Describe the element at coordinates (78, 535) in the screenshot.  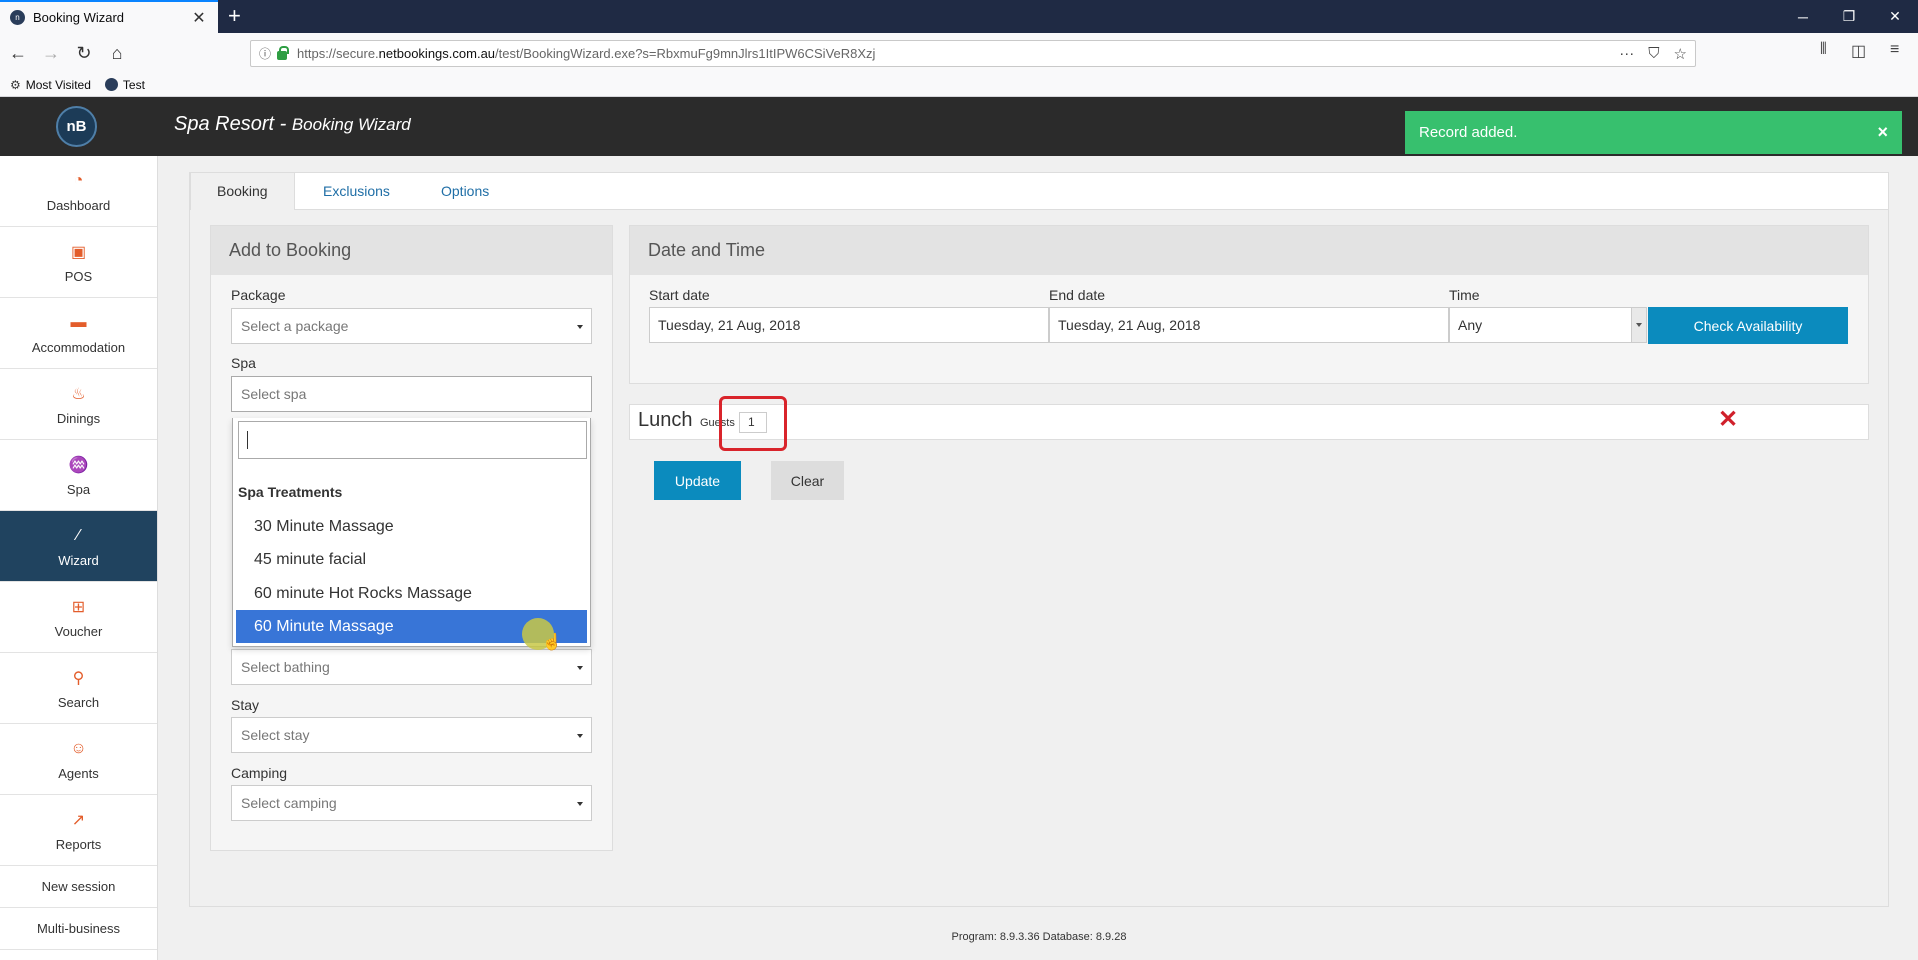
I see `wand-icon: ⁄` at that location.